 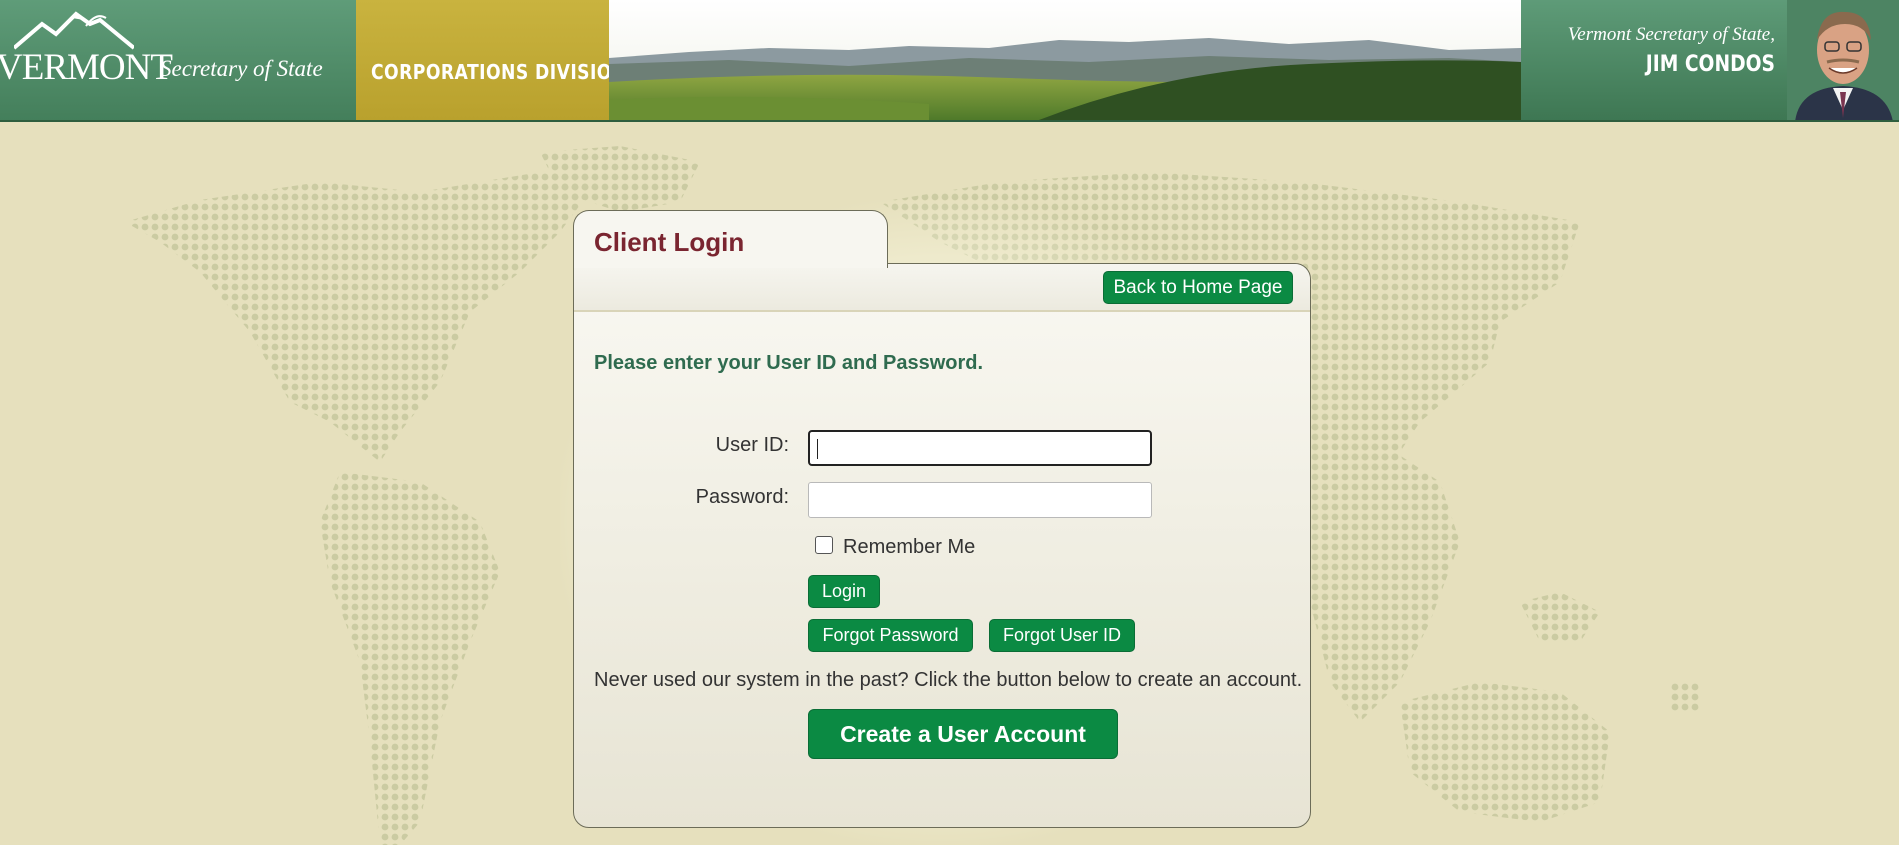 What do you see at coordinates (890, 635) in the screenshot?
I see `forgot-password-button: Forgot Password` at bounding box center [890, 635].